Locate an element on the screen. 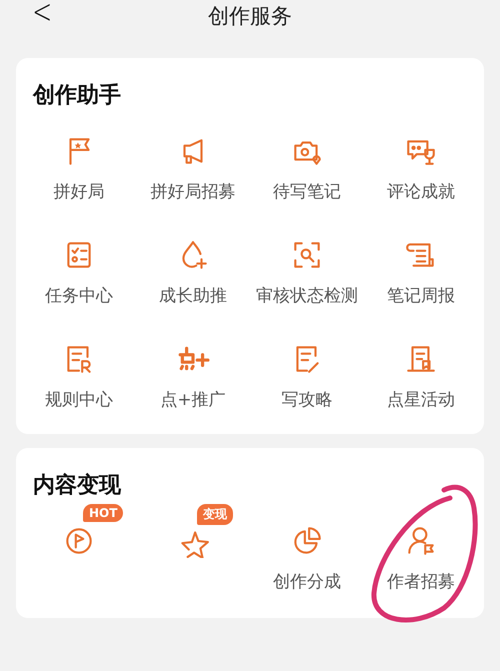 Image resolution: width=500 pixels, height=671 pixels. service-label: 拼好局 is located at coordinates (79, 191).